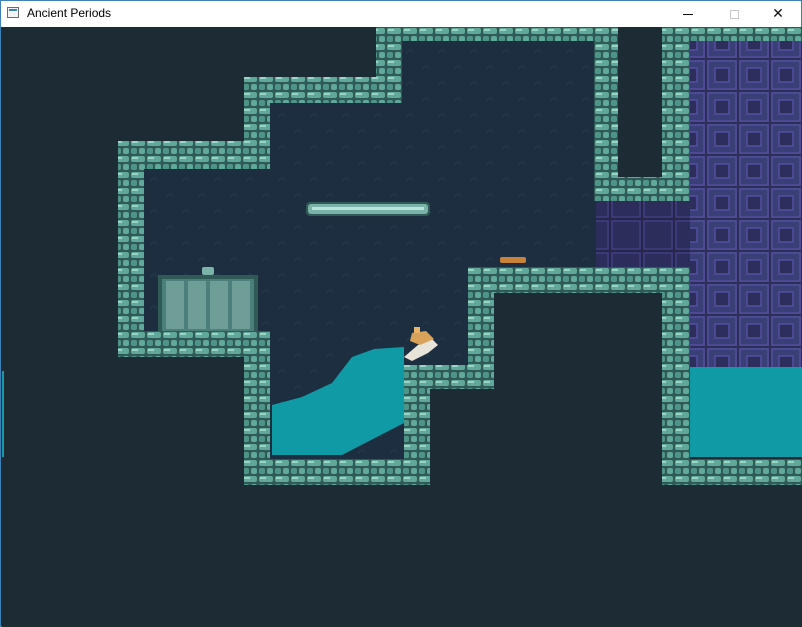  I want to click on pressure-plate, so click(513, 260).